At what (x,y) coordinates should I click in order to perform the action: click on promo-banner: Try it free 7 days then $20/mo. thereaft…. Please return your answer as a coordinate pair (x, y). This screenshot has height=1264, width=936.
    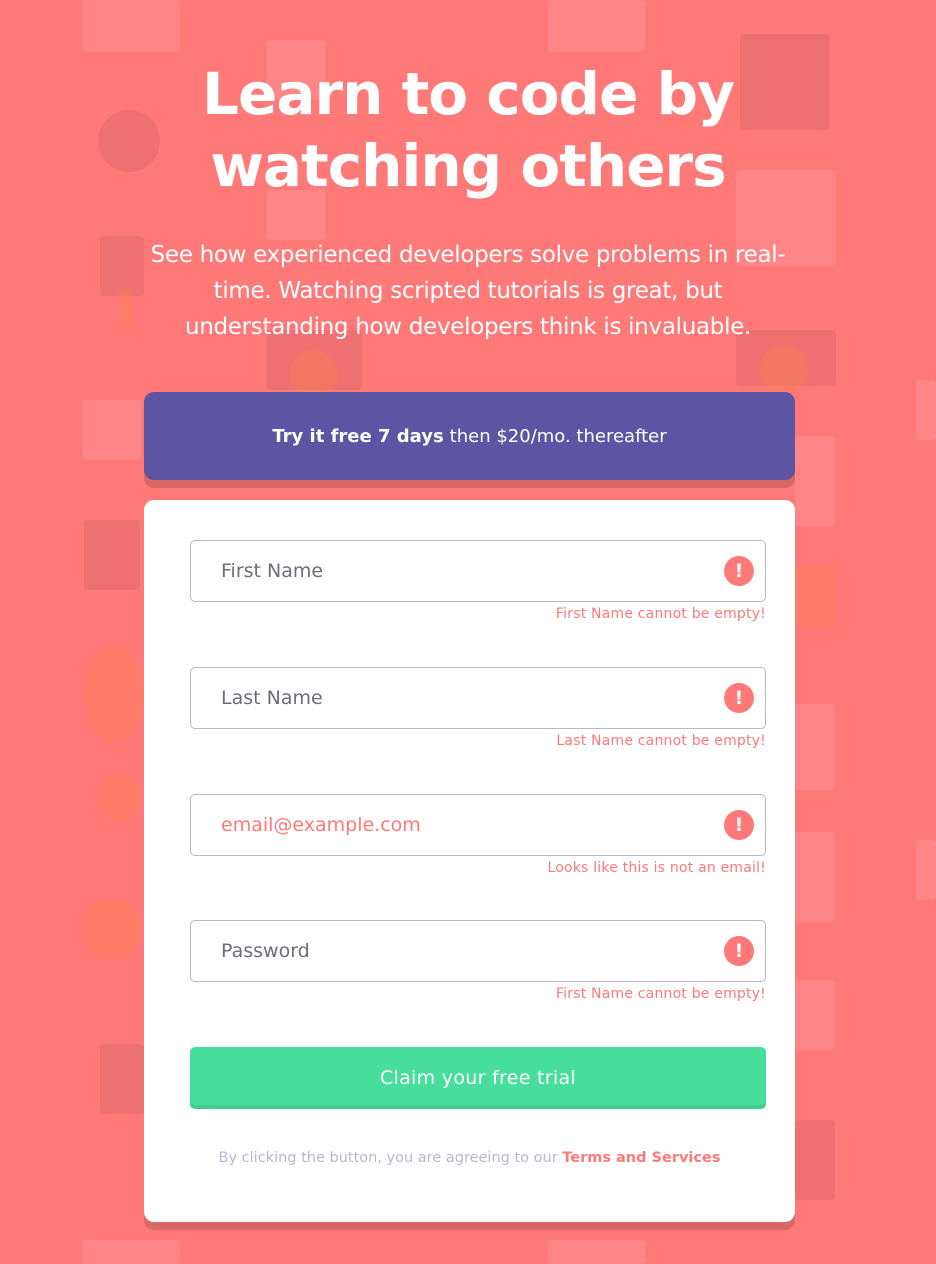
    Looking at the image, I should click on (469, 436).